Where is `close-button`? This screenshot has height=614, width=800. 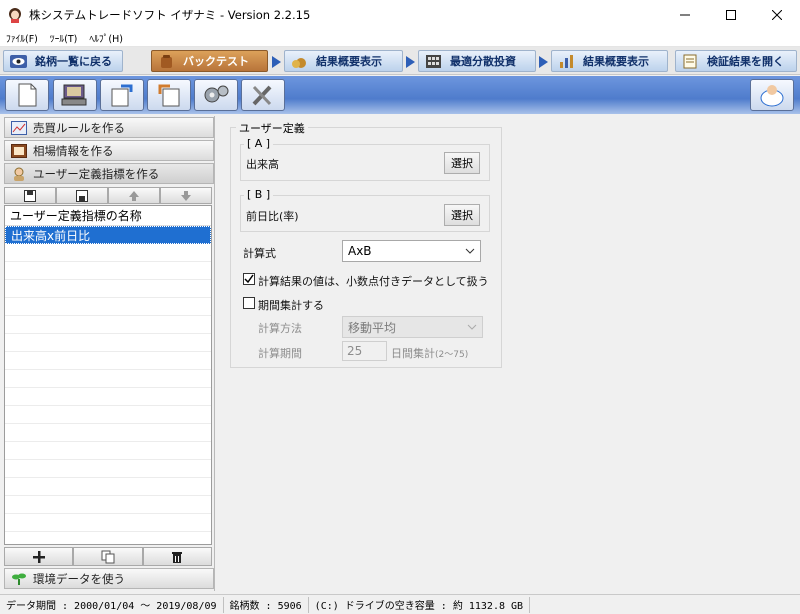 close-button is located at coordinates (777, 15).